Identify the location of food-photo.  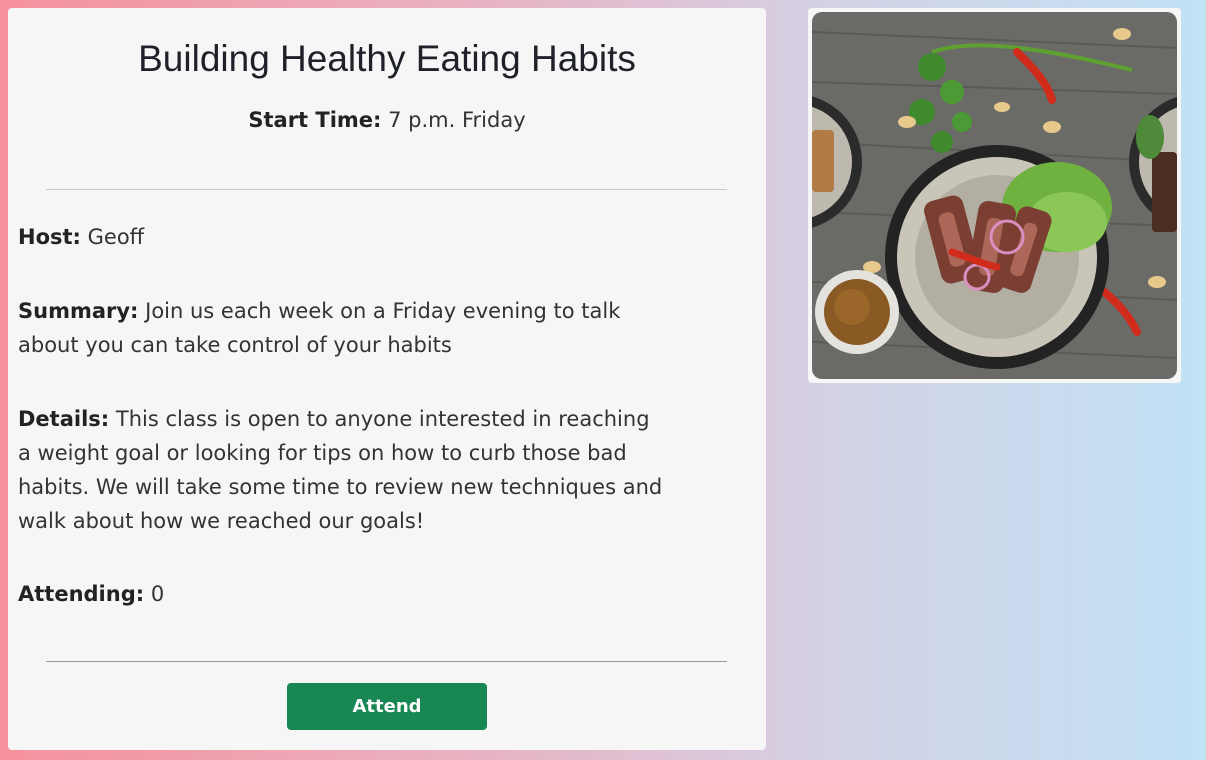
(994, 195).